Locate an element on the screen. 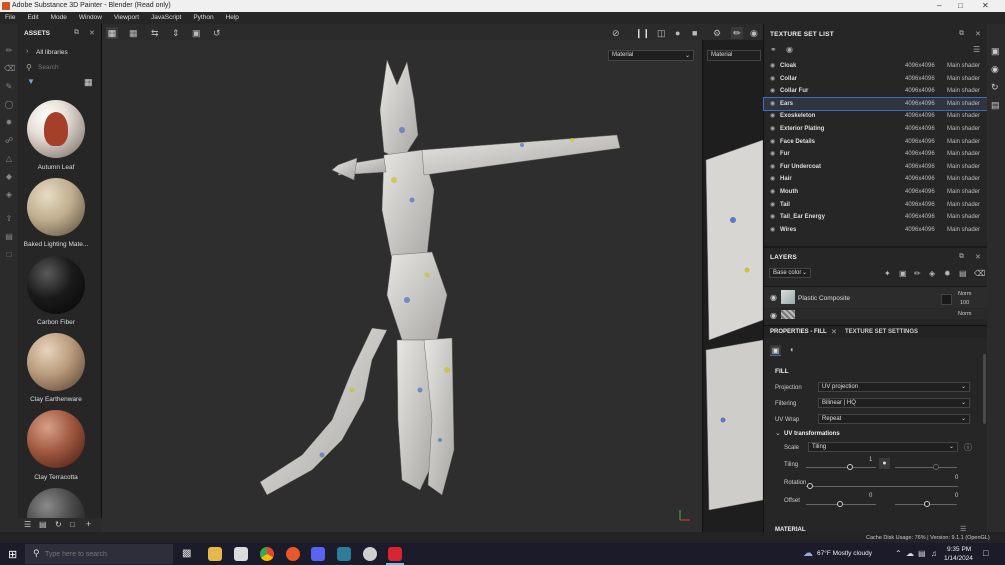 This screenshot has width=1005, height=565. info-icon: ⓘ is located at coordinates (968, 447).